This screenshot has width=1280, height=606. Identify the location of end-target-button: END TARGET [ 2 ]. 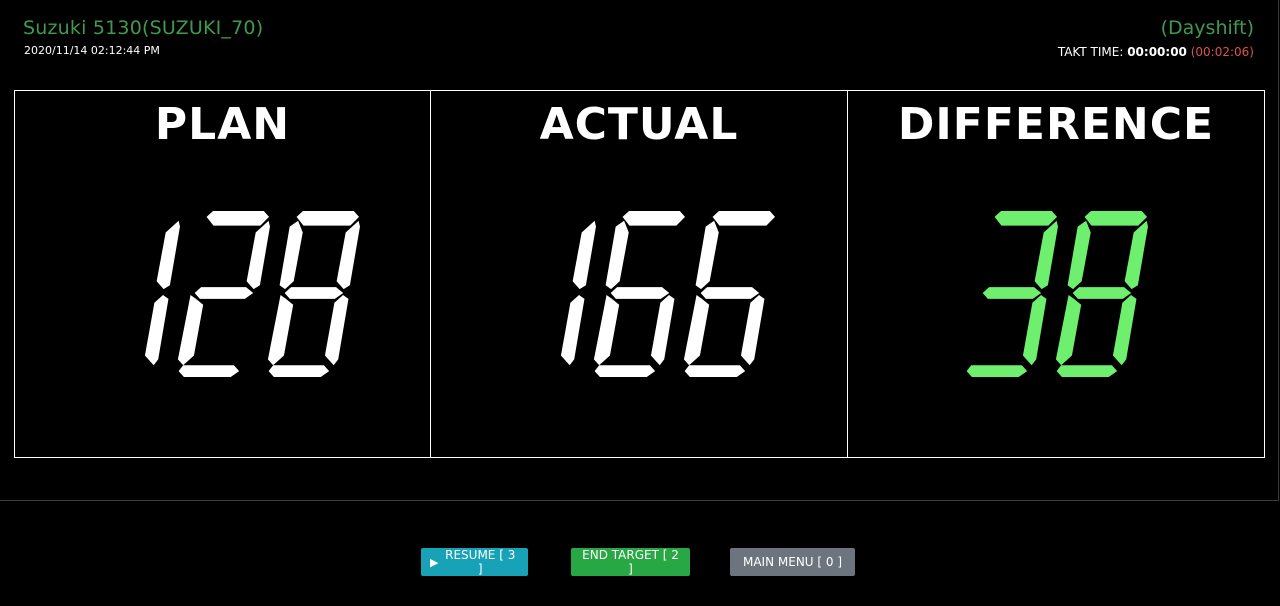
(630, 562).